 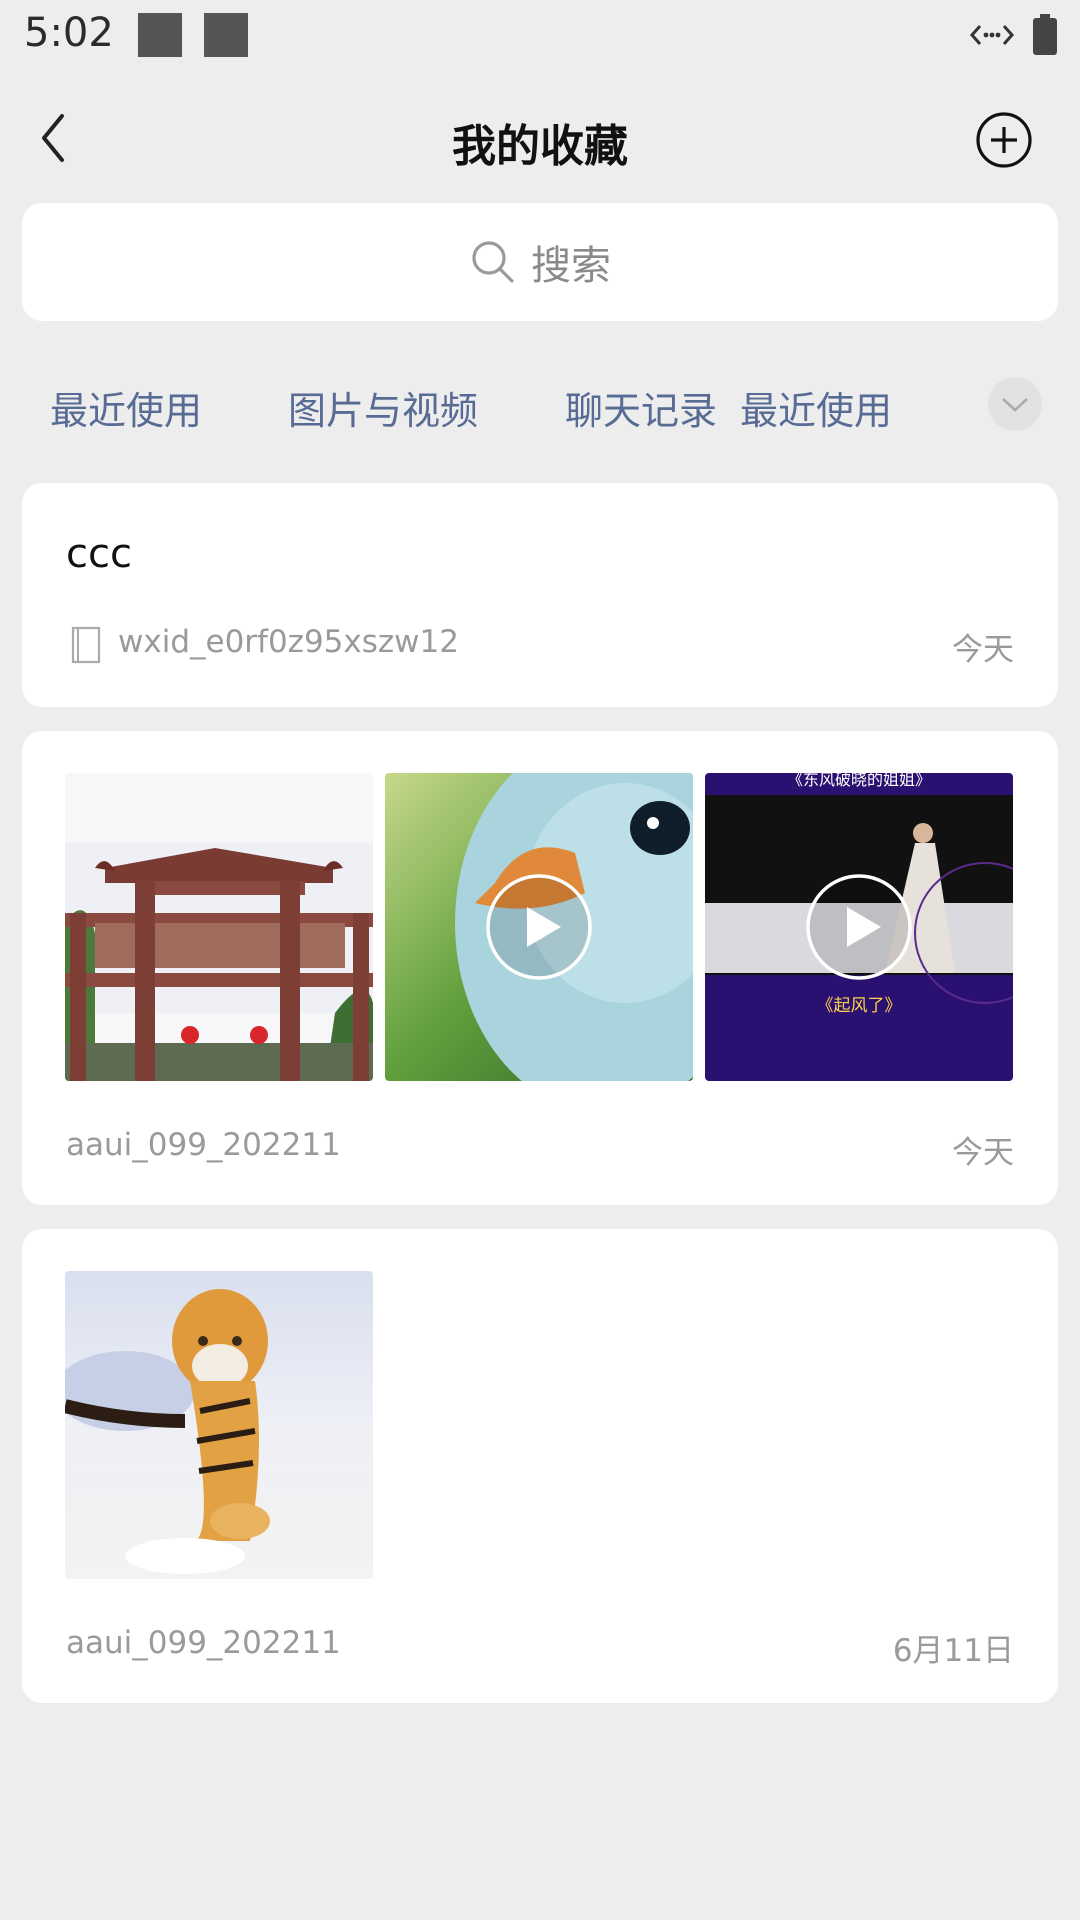 I want to click on plus-circle-icon, so click(x=1004, y=140).